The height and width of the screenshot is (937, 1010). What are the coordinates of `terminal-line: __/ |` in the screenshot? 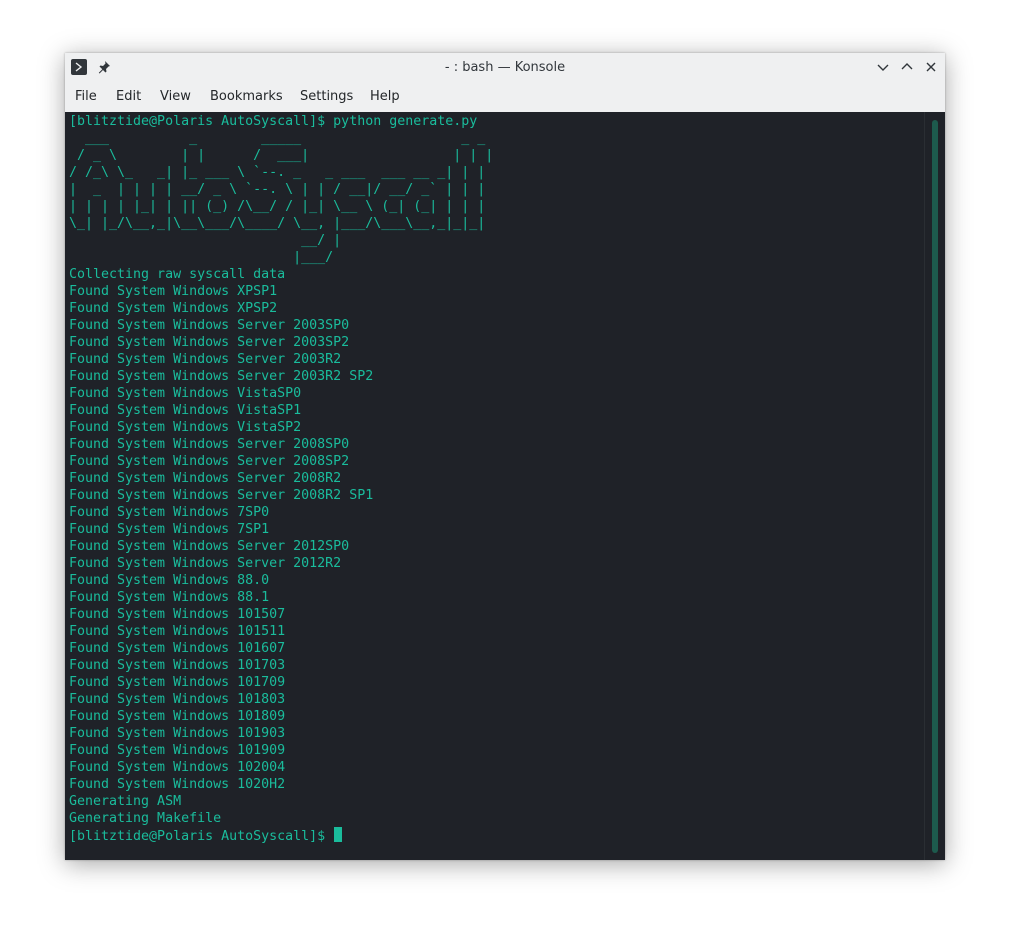 It's located at (205, 240).